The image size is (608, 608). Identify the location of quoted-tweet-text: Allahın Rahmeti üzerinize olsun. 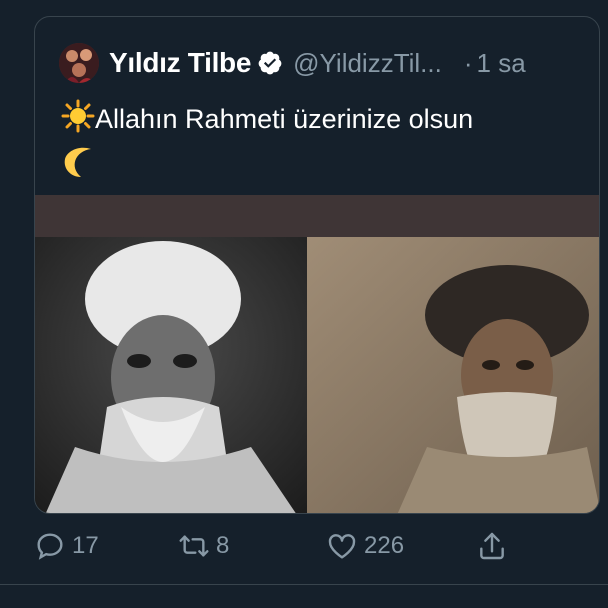
(321, 146).